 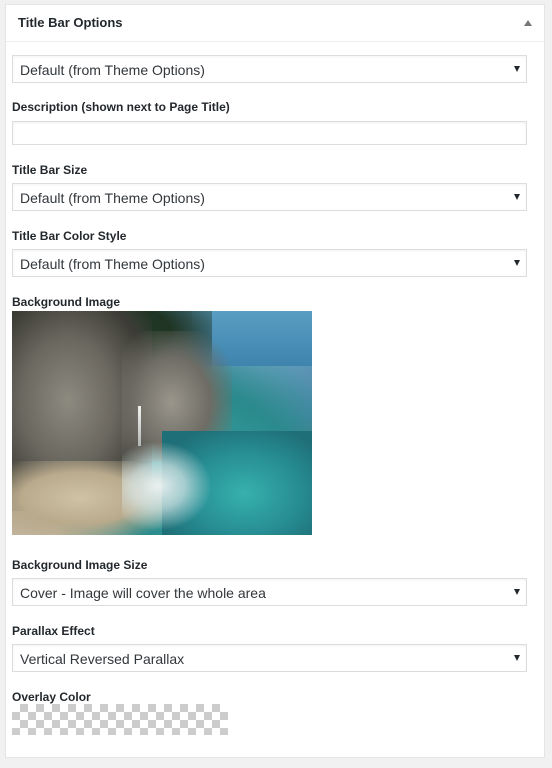 What do you see at coordinates (80, 565) in the screenshot?
I see `background-image-size-label: Background Image Size` at bounding box center [80, 565].